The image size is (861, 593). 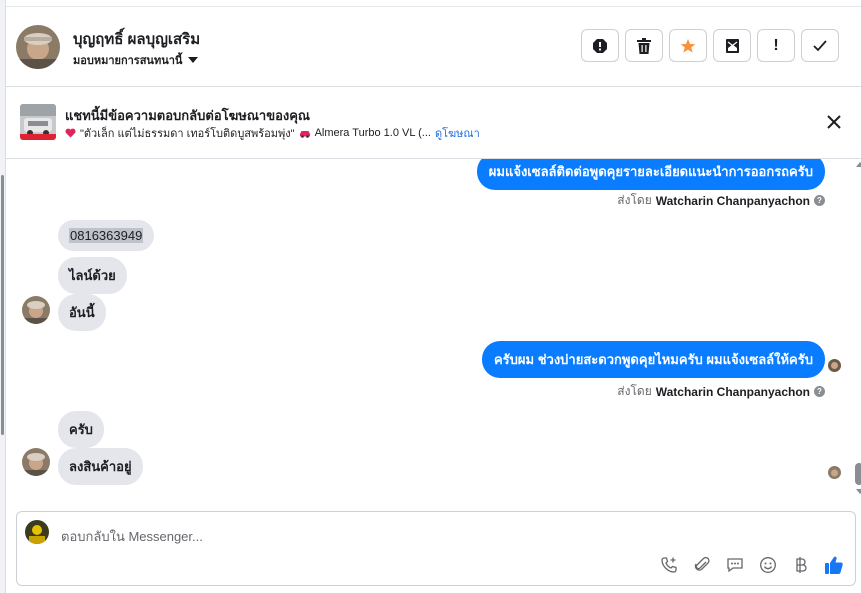 I want to click on contact-avatar, so click(x=38, y=47).